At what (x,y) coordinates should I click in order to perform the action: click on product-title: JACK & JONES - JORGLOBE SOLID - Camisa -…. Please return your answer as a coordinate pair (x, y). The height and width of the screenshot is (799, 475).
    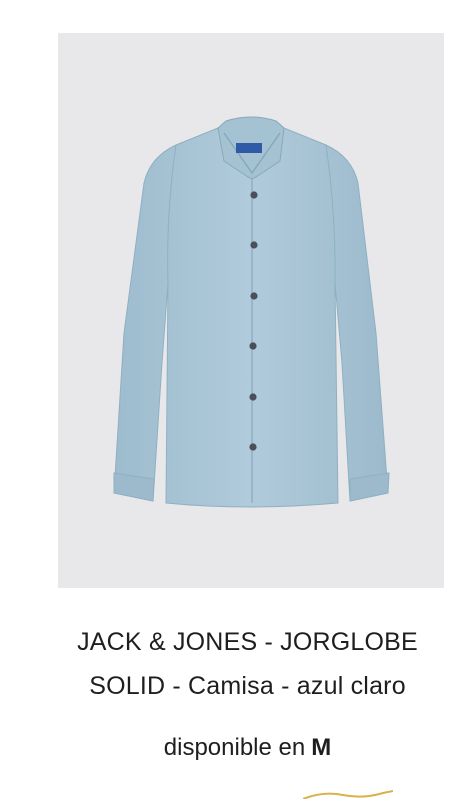
    Looking at the image, I should click on (247, 664).